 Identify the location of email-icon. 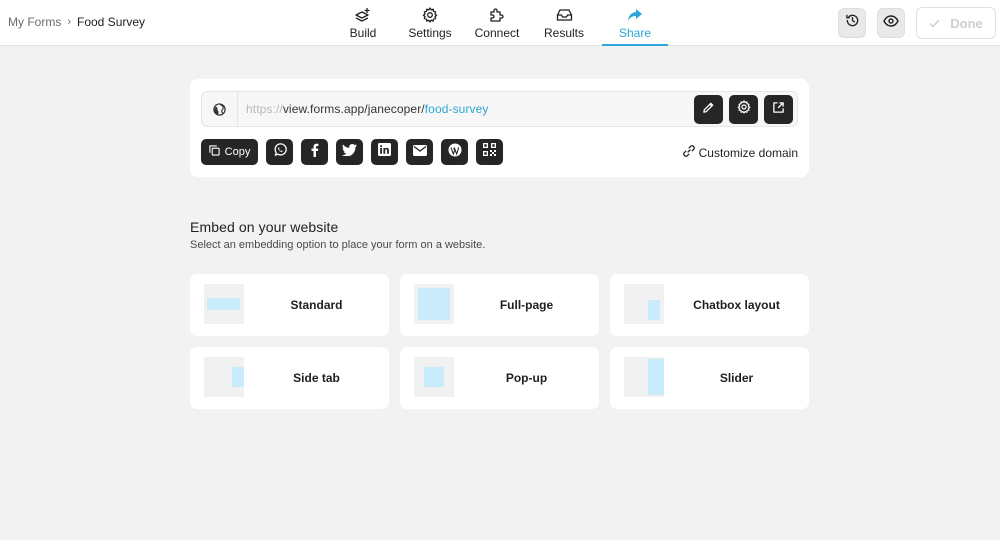
(419, 152).